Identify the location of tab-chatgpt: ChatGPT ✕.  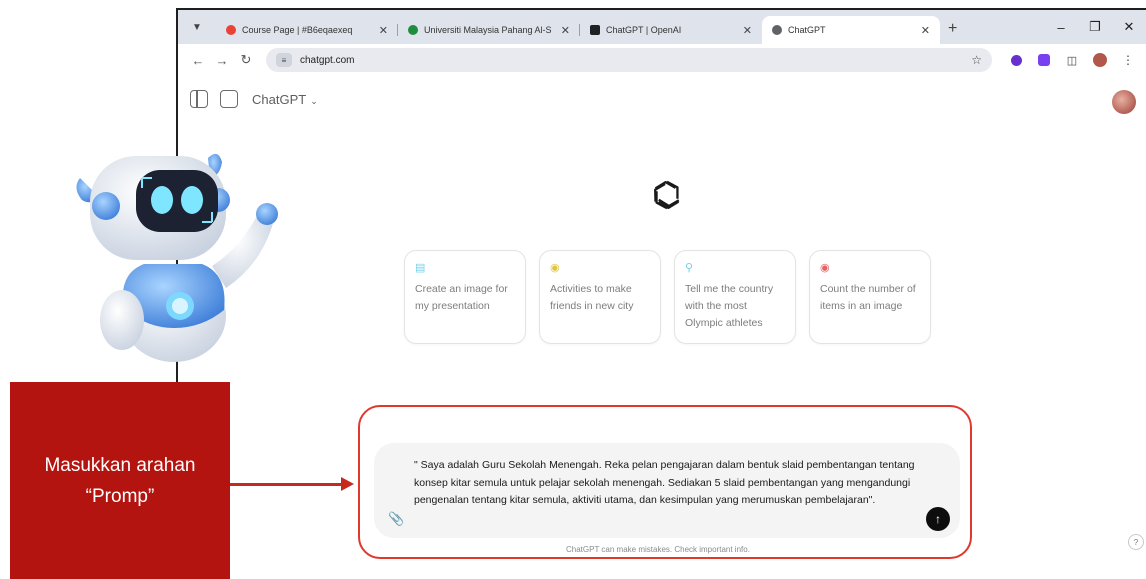
(851, 30).